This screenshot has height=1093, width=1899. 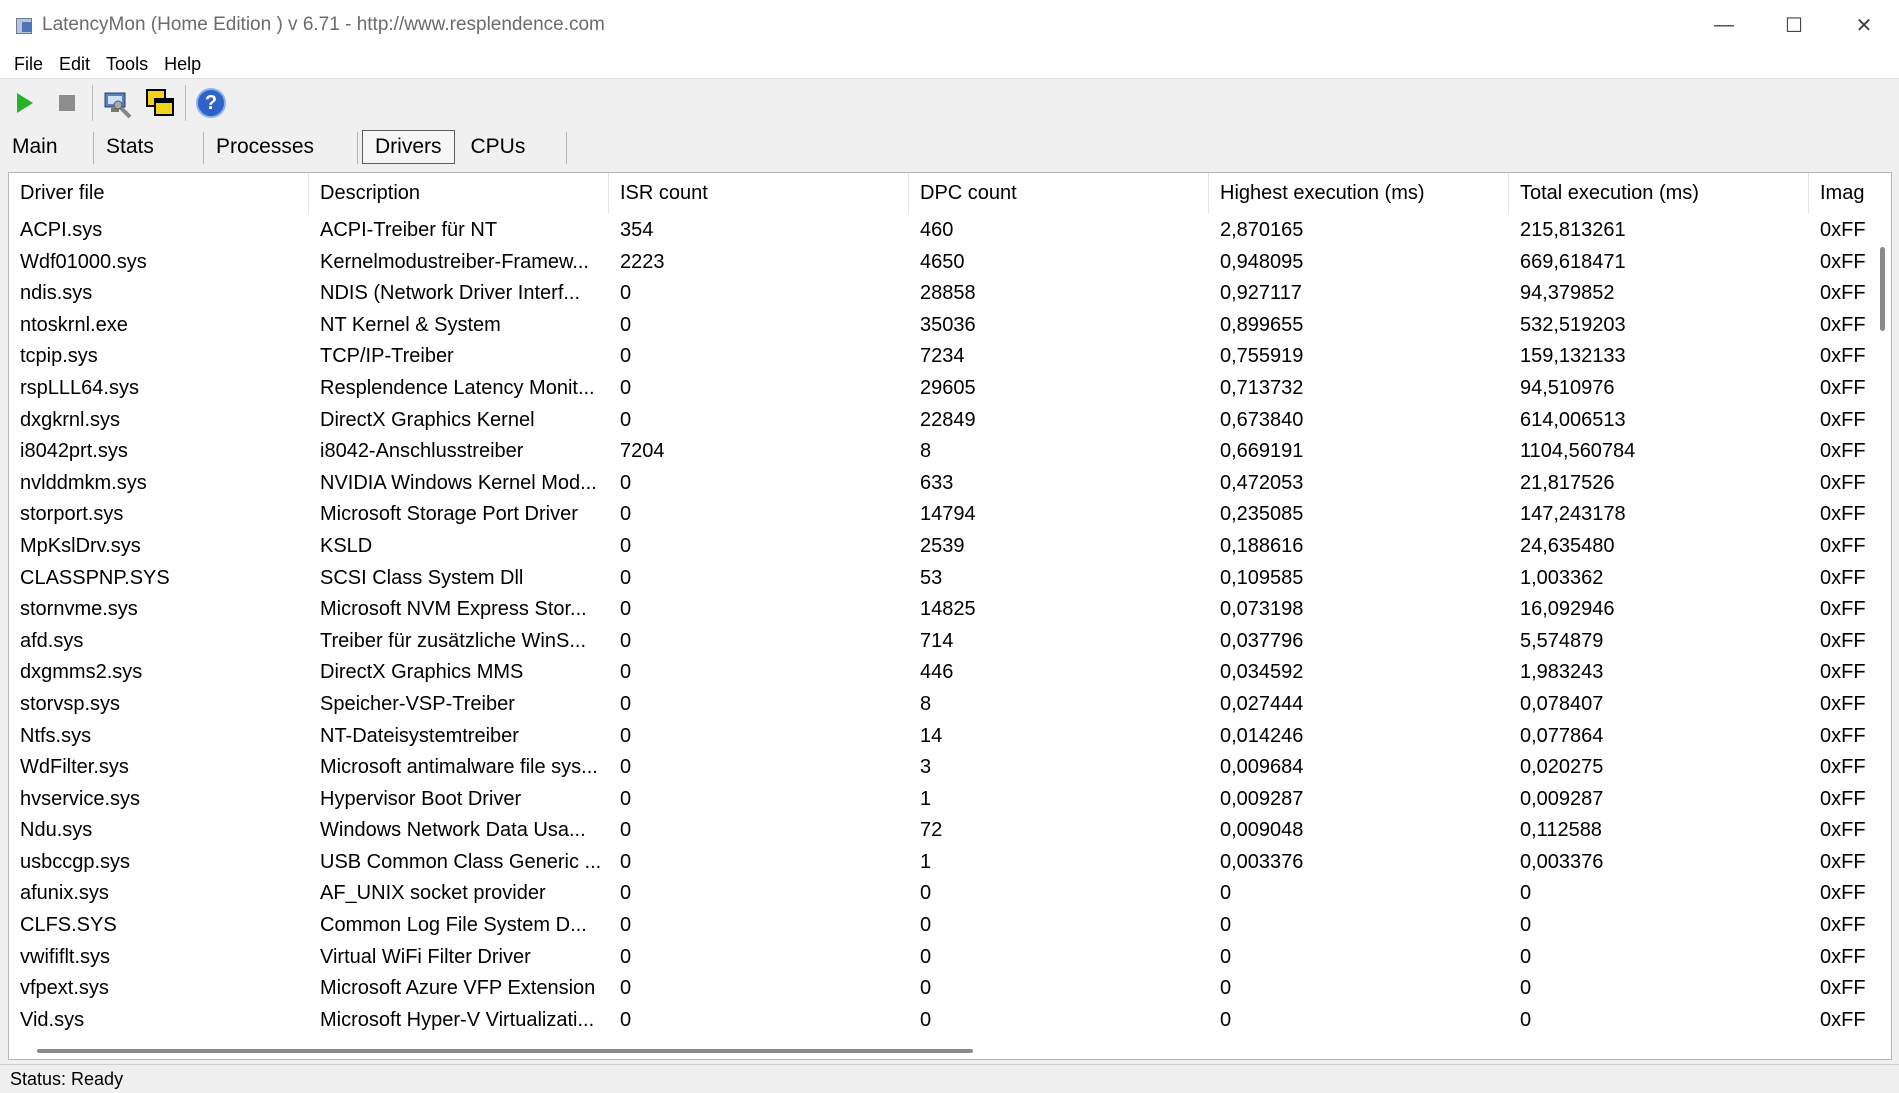 What do you see at coordinates (759, 193) in the screenshot?
I see `column-header-isr-count: ISR count` at bounding box center [759, 193].